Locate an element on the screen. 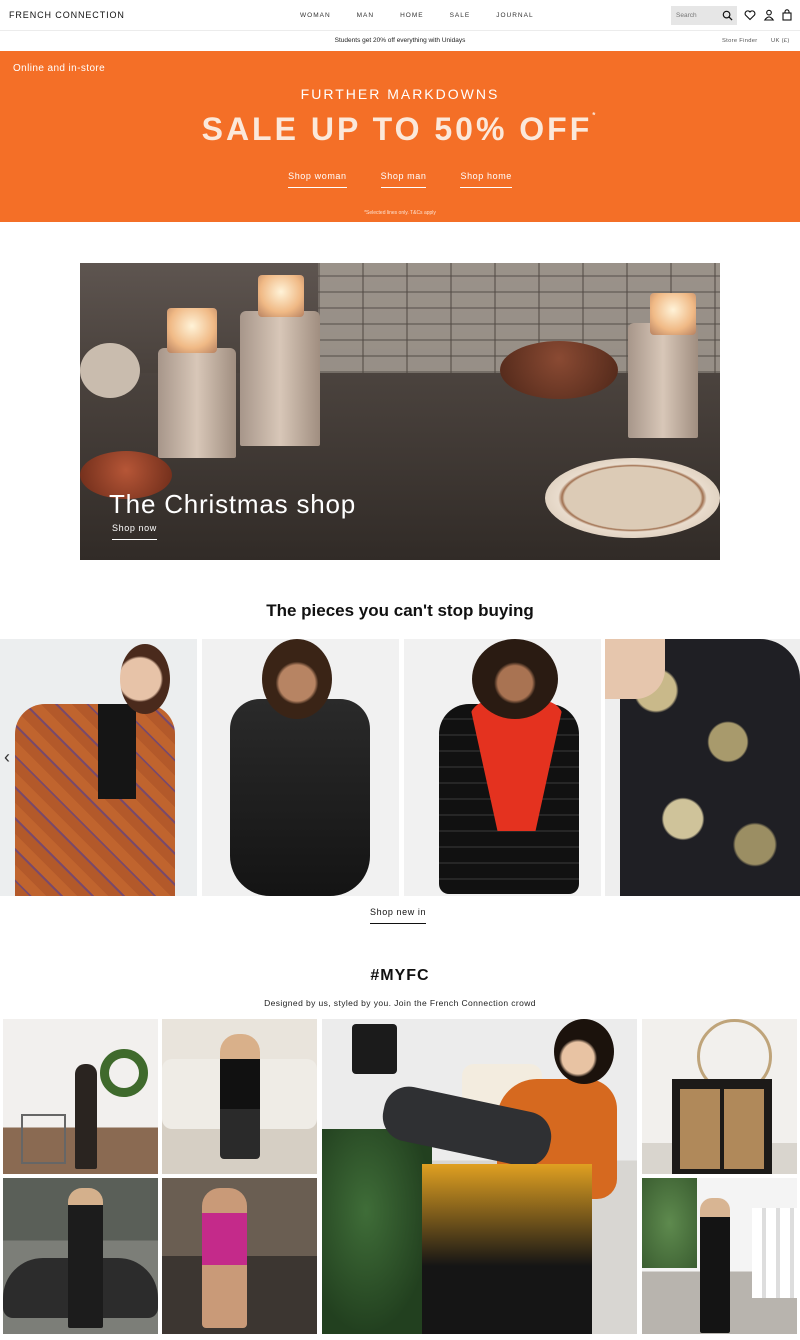  heart-icon is located at coordinates (750, 15).